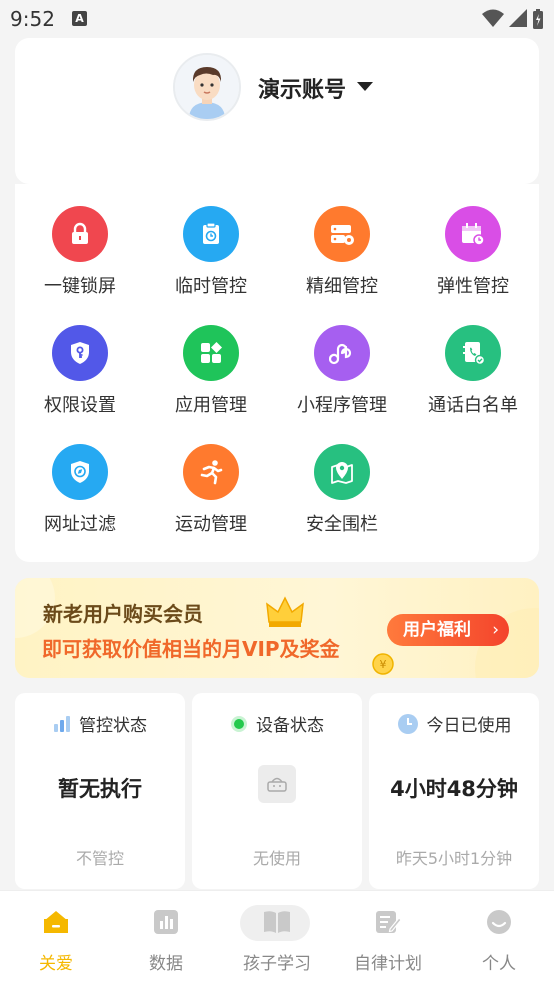 The width and height of the screenshot is (554, 984). I want to click on contact-book-icon, so click(473, 353).